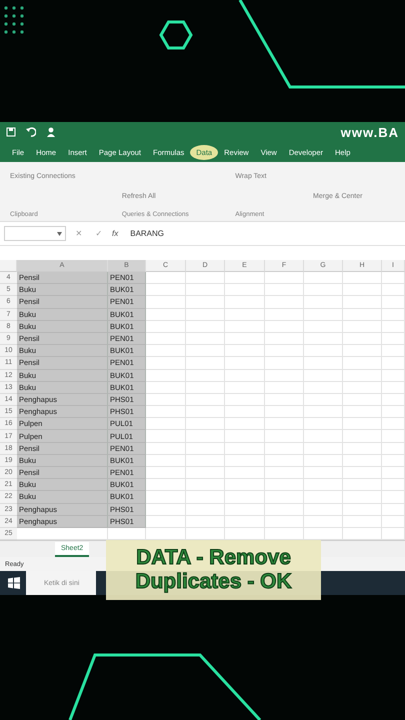 This screenshot has width=405, height=720. What do you see at coordinates (127, 534) in the screenshot?
I see `table-cell` at bounding box center [127, 534].